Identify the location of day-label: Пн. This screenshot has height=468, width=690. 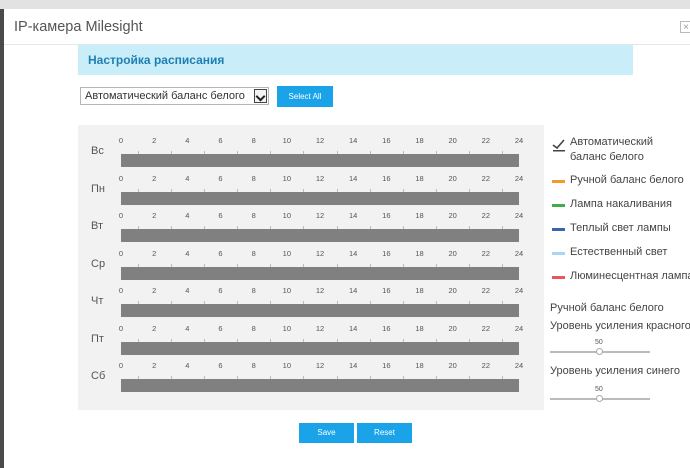
(98, 188).